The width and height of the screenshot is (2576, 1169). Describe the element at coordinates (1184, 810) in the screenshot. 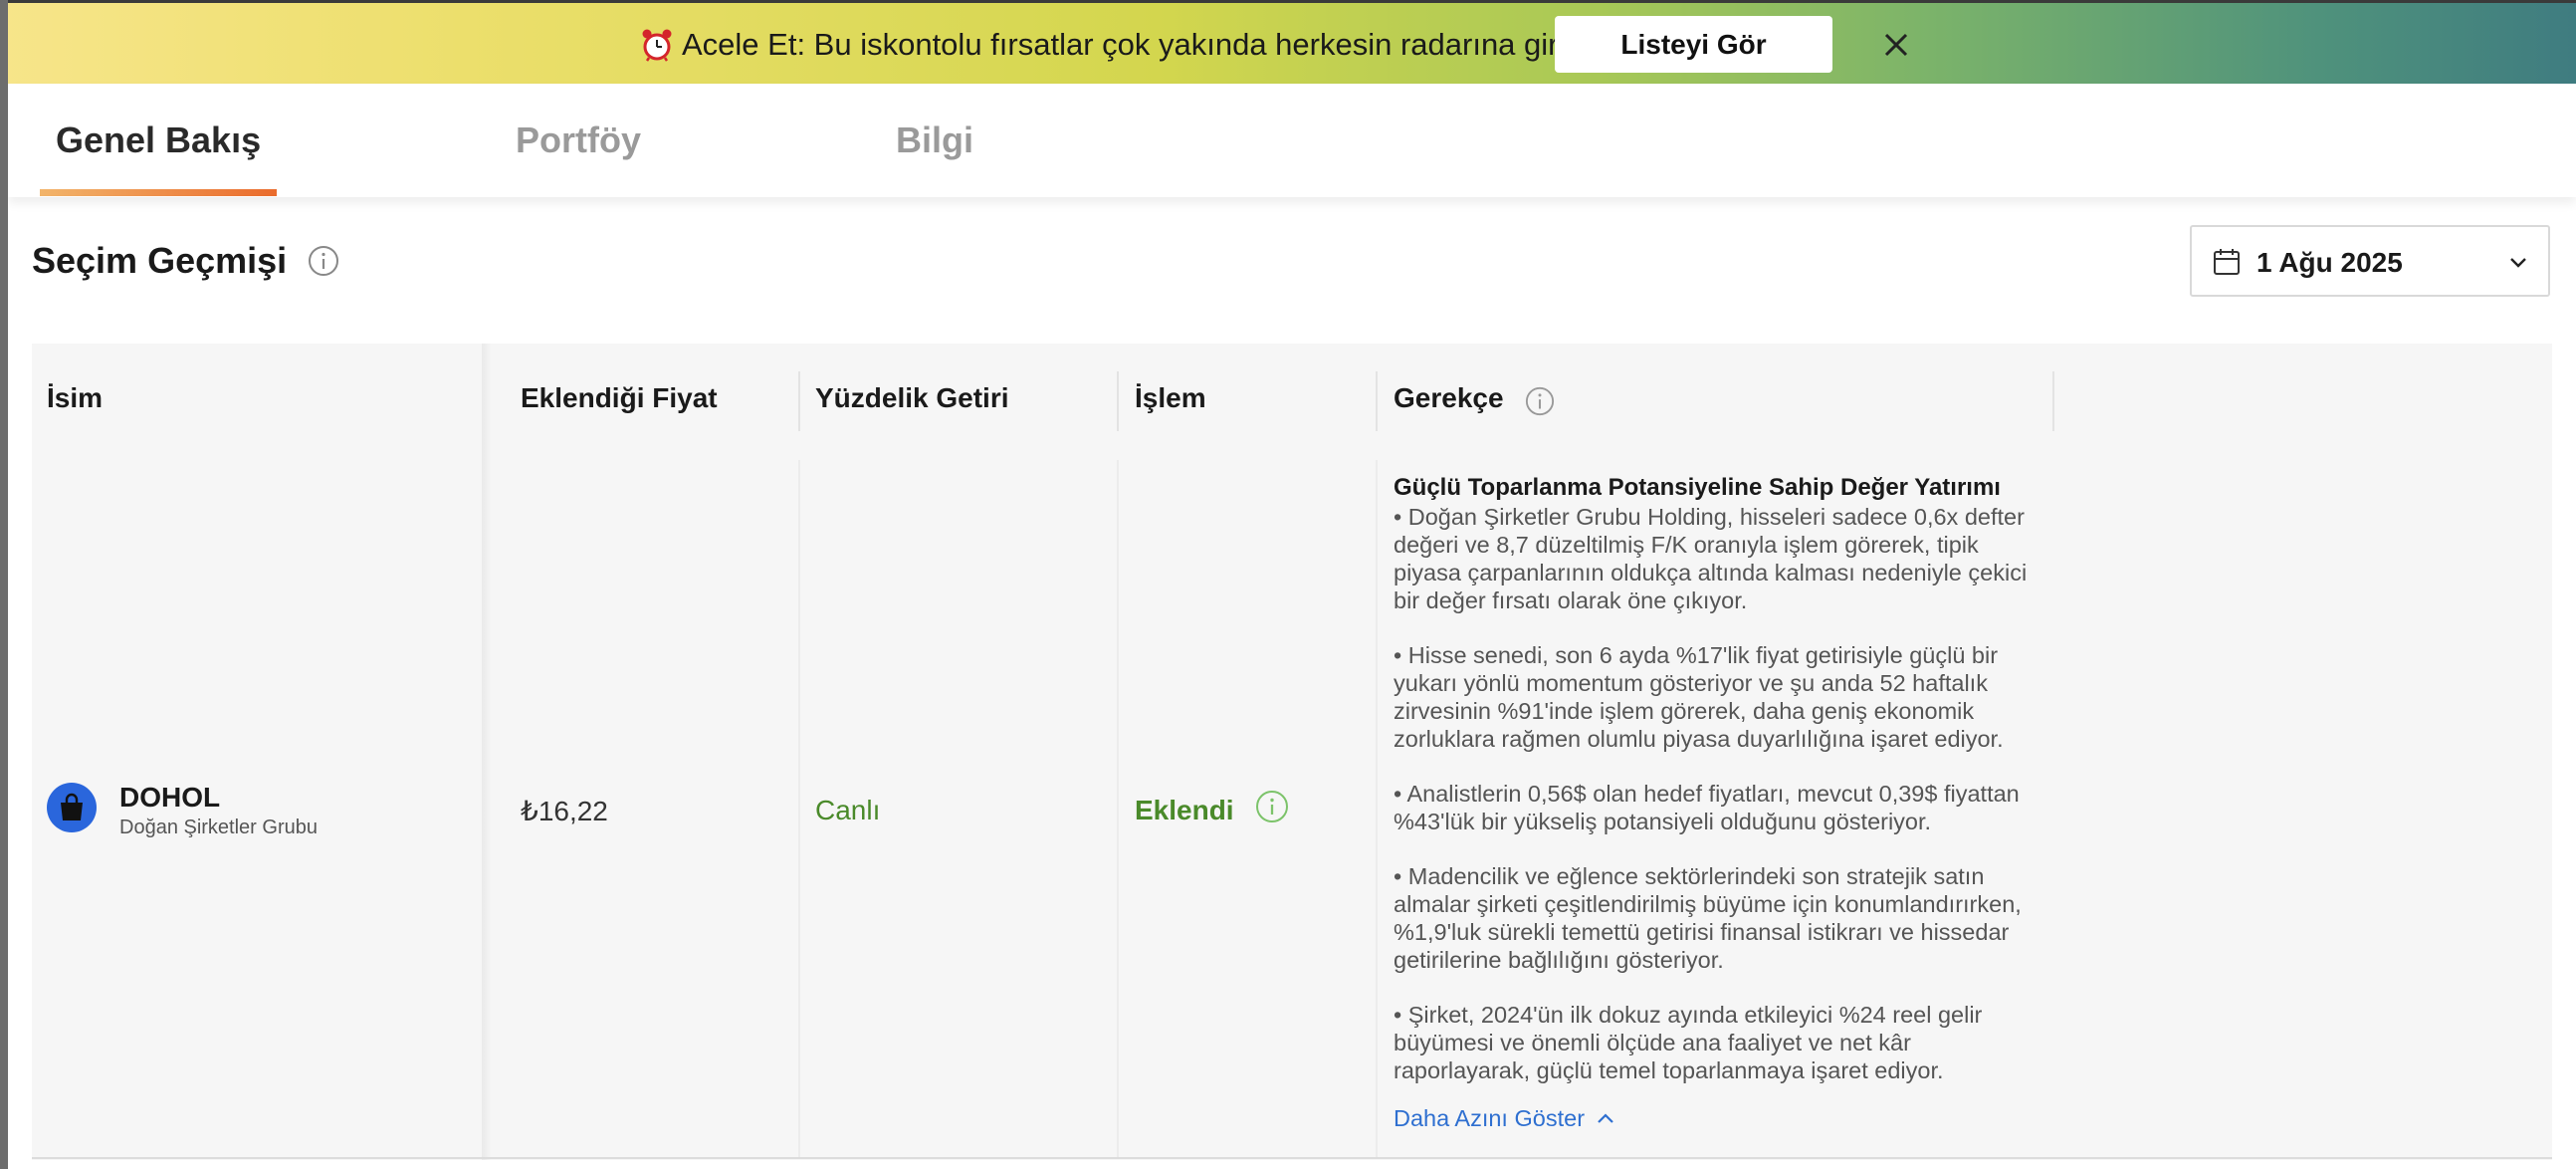

I see `action-status: Eklendi` at that location.